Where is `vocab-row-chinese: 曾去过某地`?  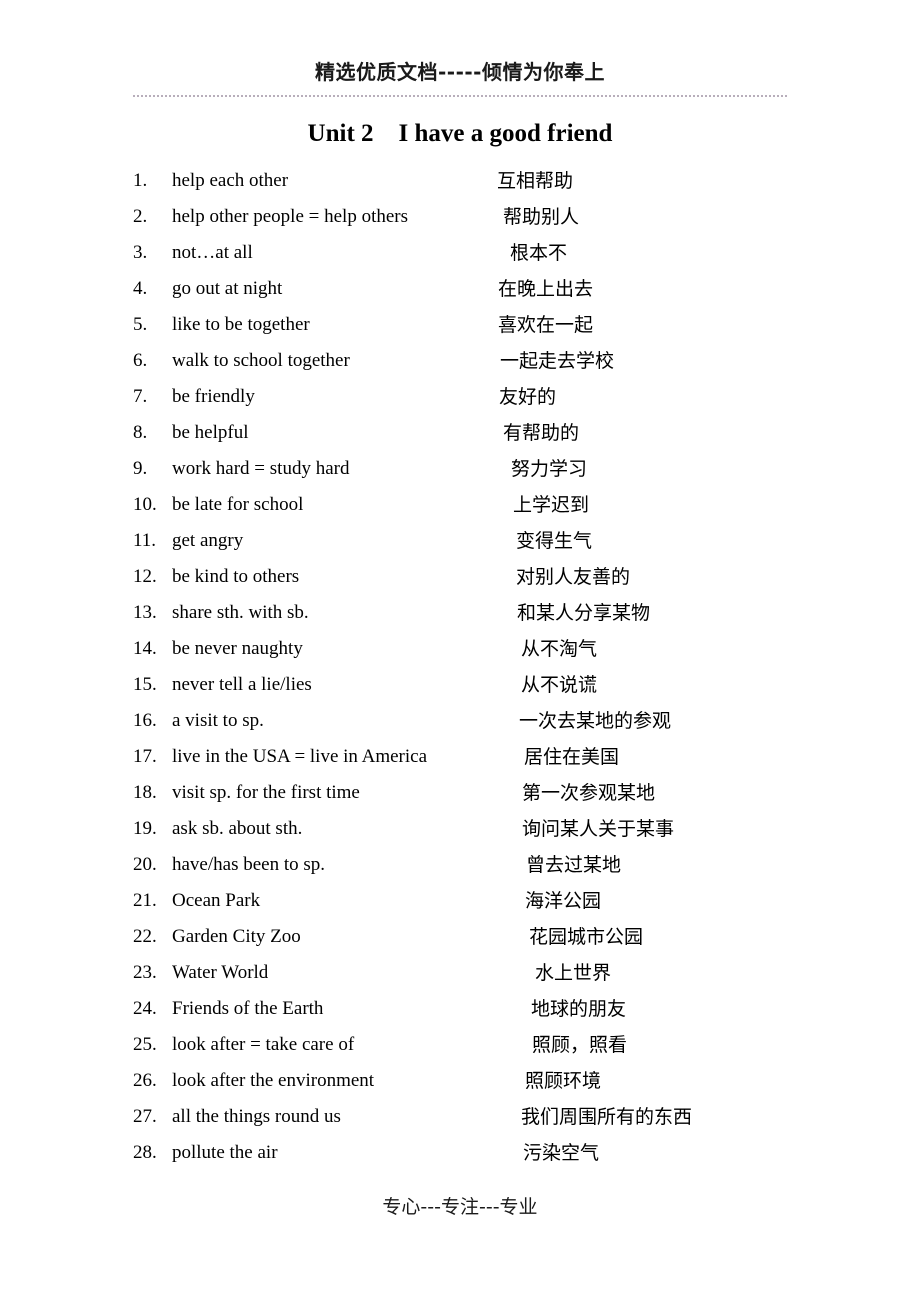
vocab-row-chinese: 曾去过某地 is located at coordinates (574, 865).